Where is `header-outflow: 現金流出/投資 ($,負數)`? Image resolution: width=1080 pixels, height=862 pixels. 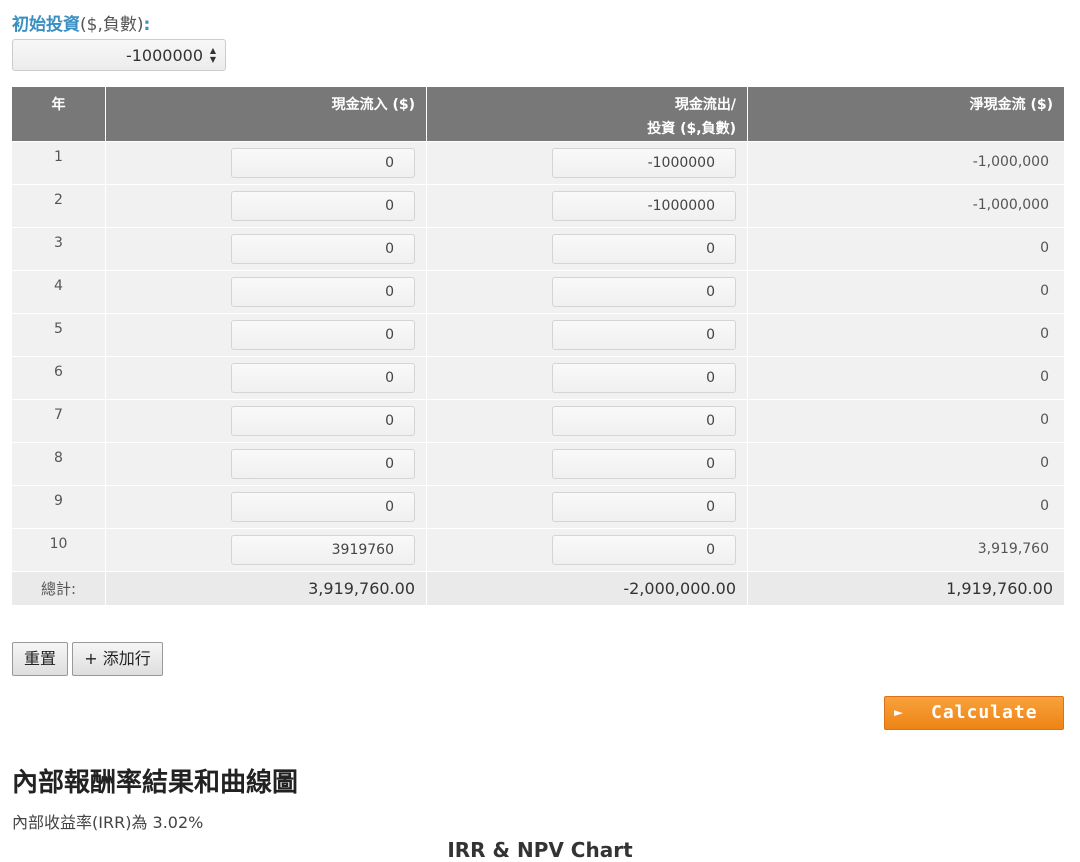
header-outflow: 現金流出/投資 ($,負數) is located at coordinates (586, 114).